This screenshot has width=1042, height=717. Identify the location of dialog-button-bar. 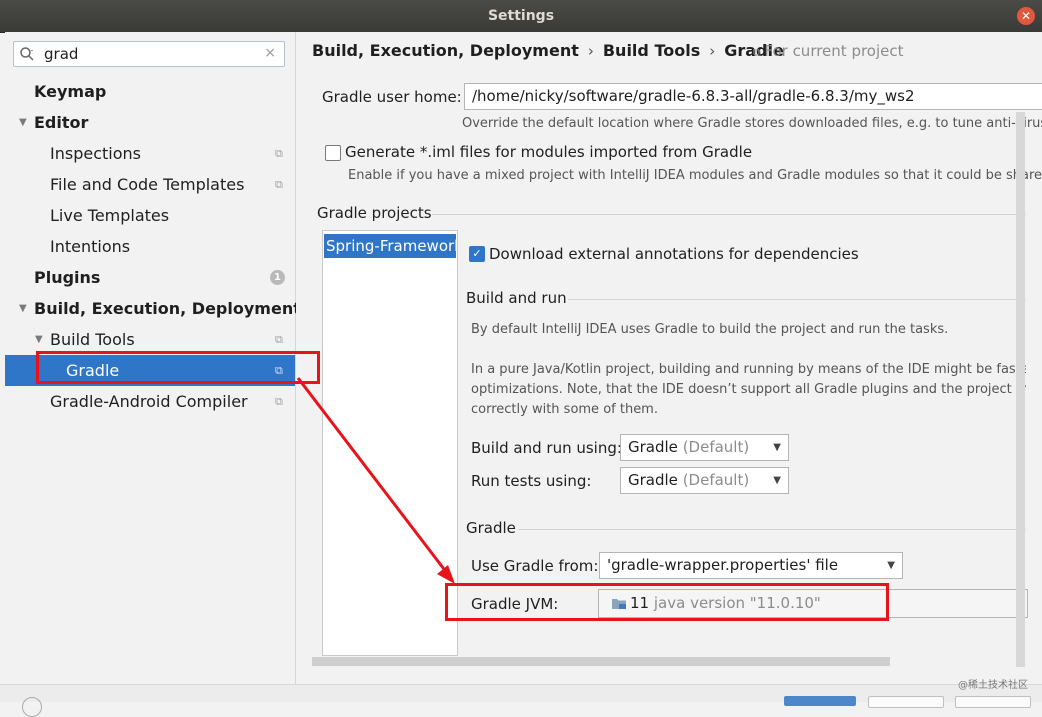
(521, 700).